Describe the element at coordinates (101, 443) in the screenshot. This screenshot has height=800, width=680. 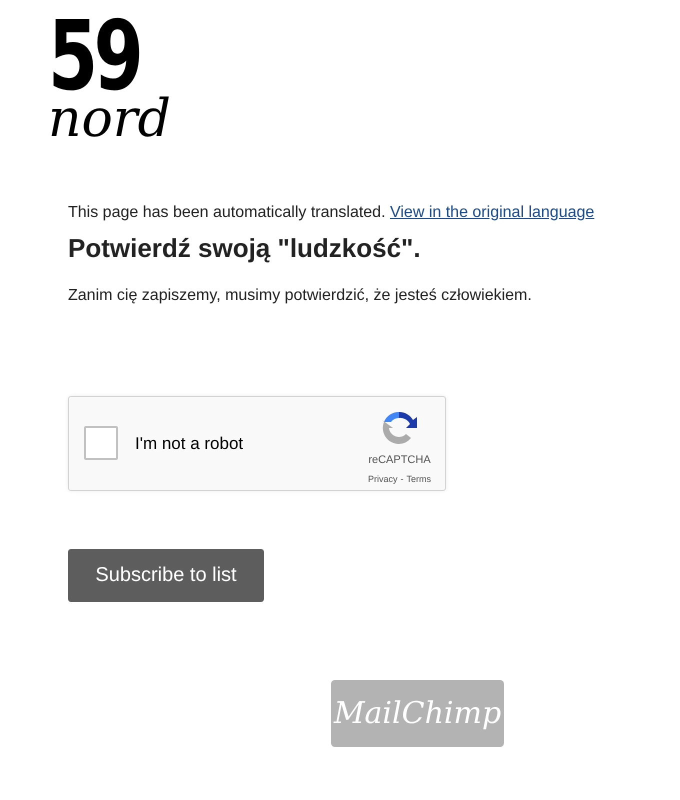
I see `captcha-checkbox` at that location.